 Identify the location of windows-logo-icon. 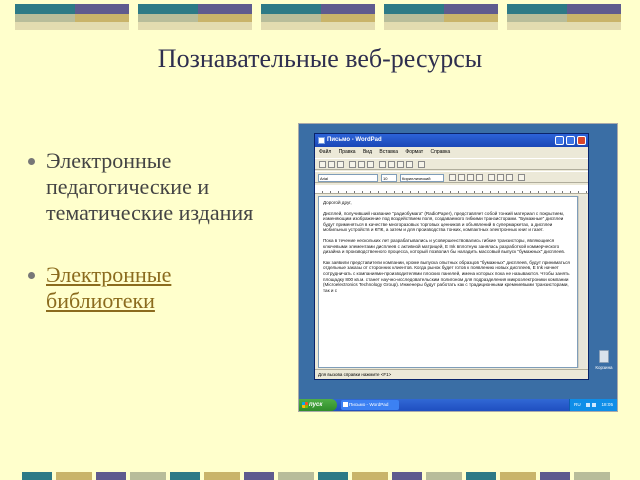
(305, 405).